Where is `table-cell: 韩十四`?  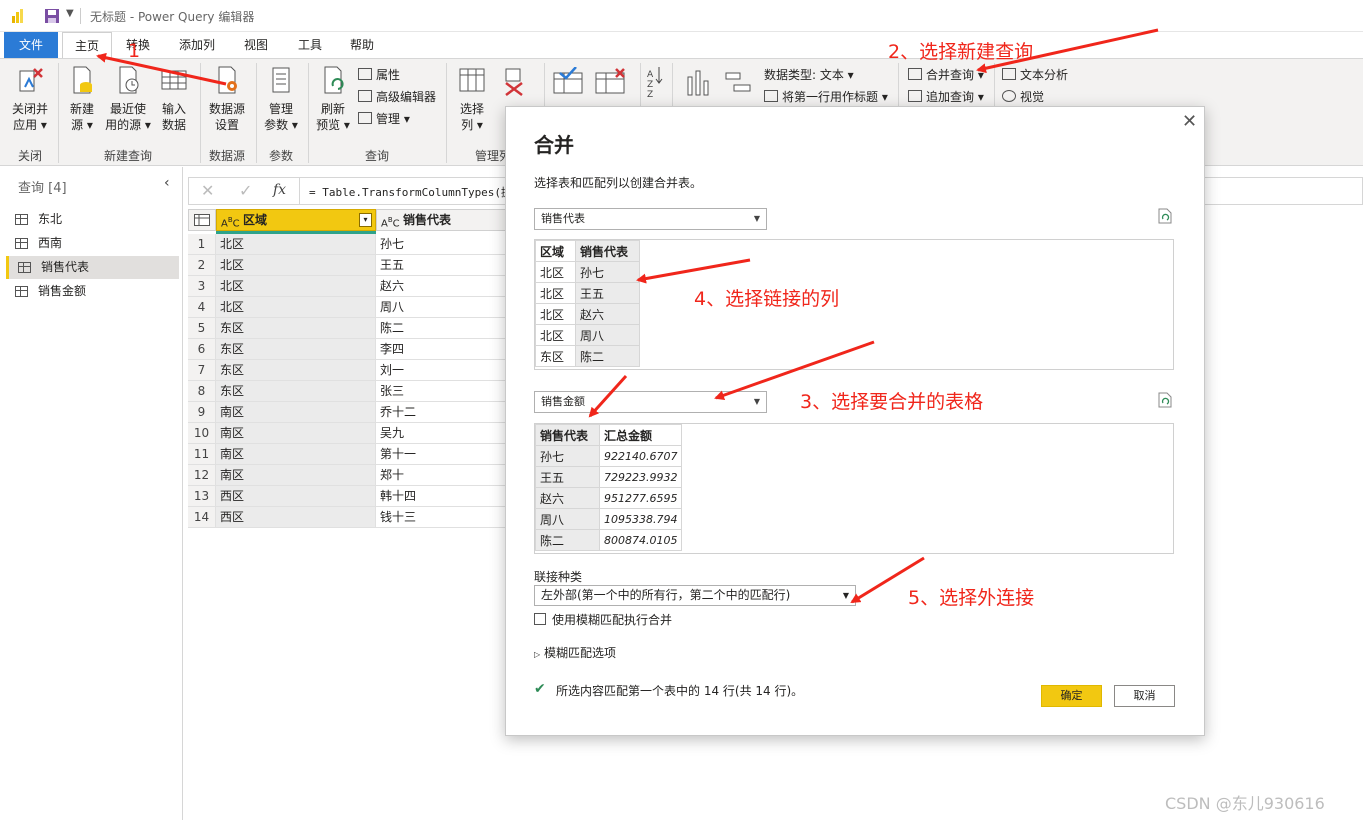 table-cell: 韩十四 is located at coordinates (442, 496).